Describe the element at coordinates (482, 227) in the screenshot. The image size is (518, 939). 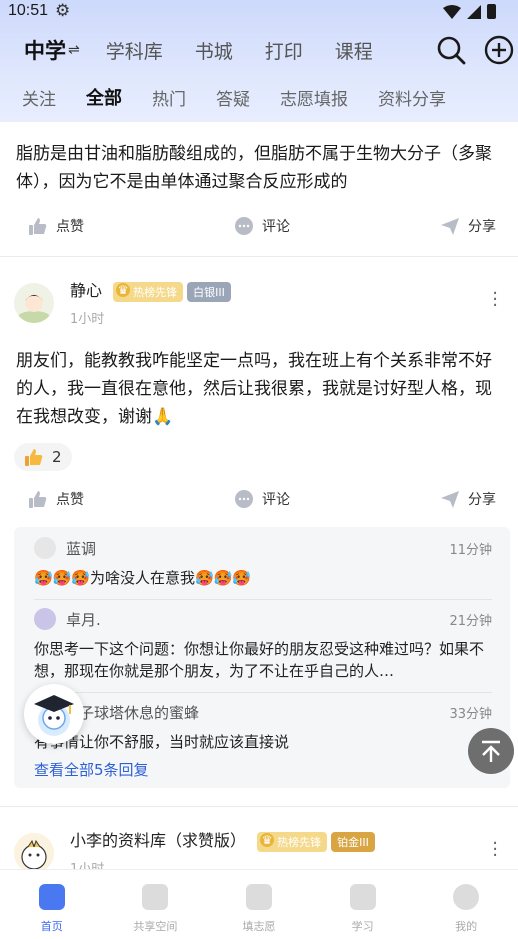
I see `share-label: 分享` at that location.